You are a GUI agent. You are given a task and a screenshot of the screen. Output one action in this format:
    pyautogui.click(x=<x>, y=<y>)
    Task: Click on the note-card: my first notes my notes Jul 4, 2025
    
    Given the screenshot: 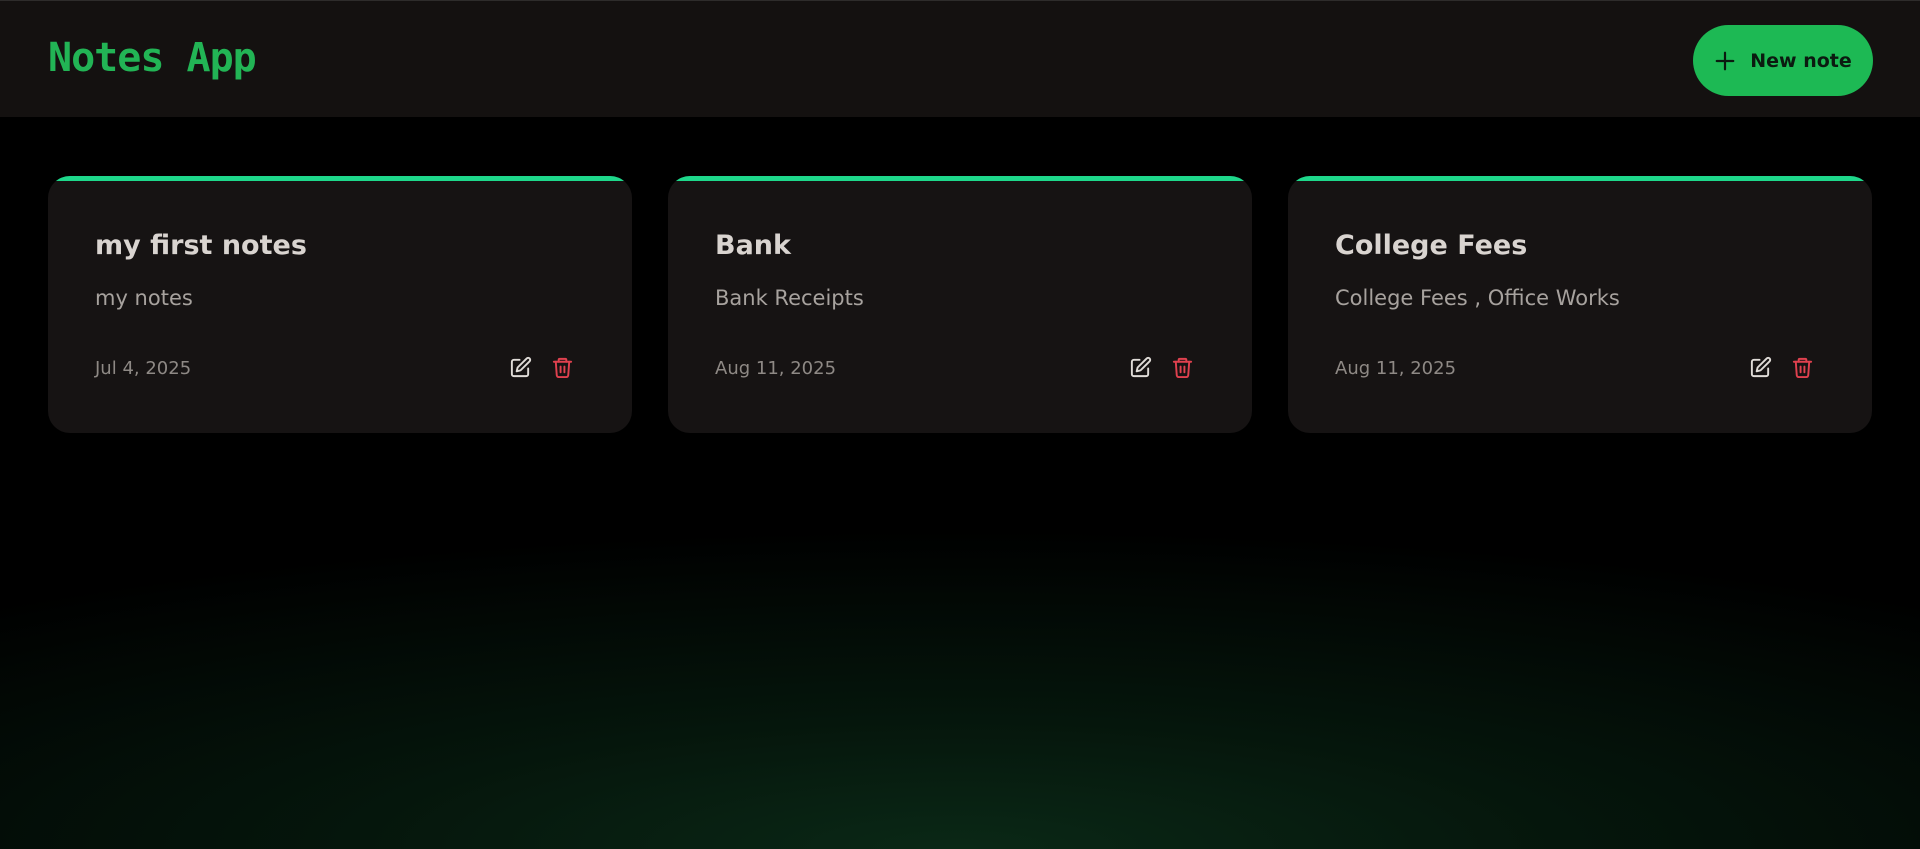 What is the action you would take?
    pyautogui.click(x=340, y=304)
    